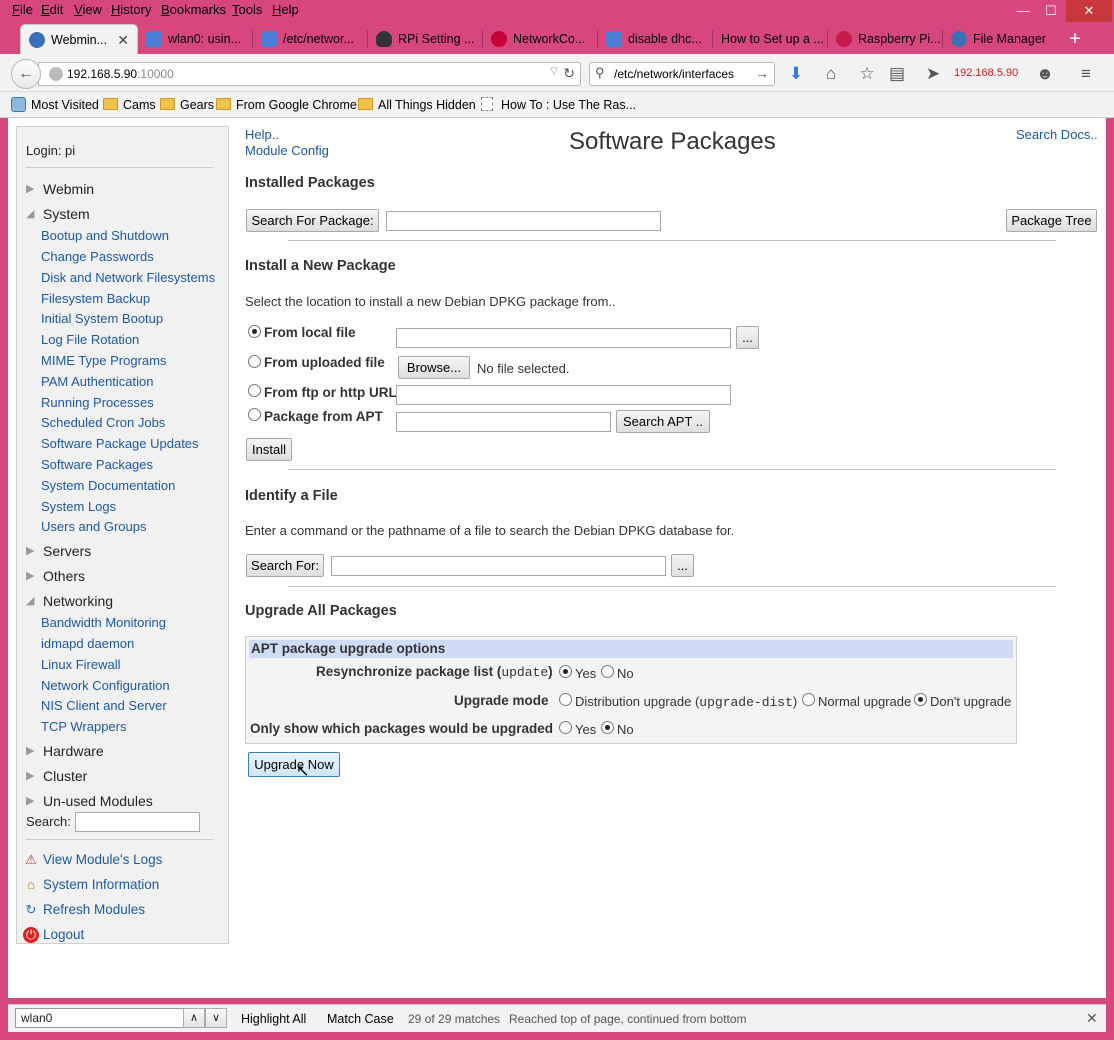  I want to click on search-for-button: Search For:, so click(285, 565).